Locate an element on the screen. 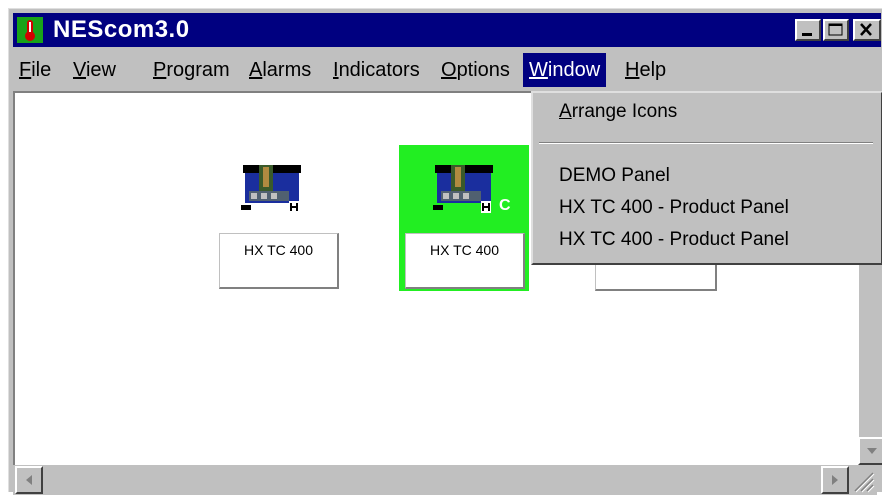  minimize-button is located at coordinates (808, 30).